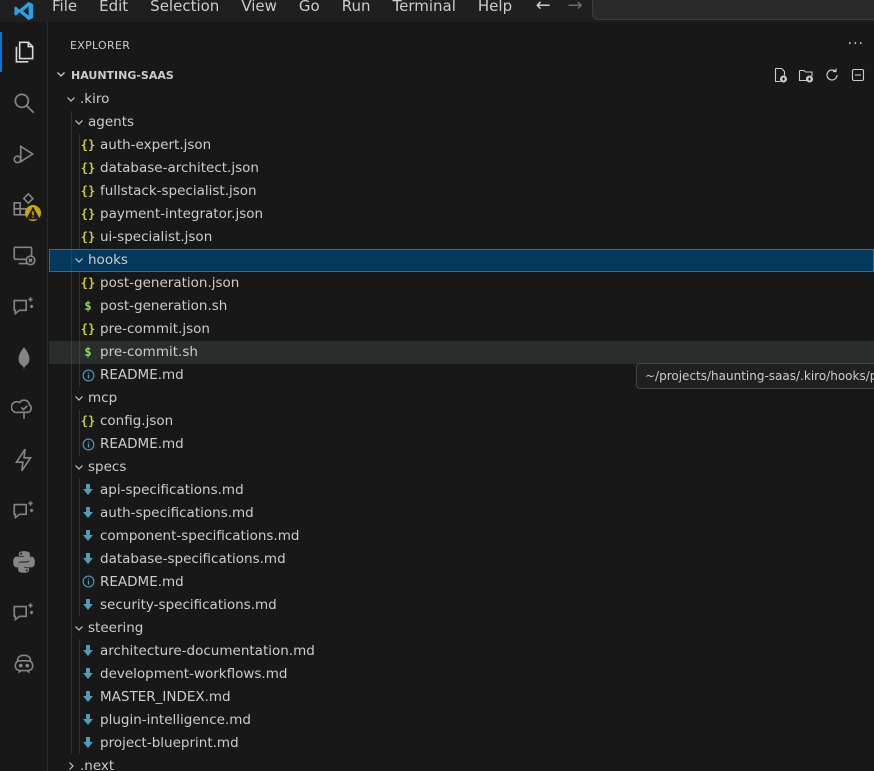 This screenshot has width=874, height=771. I want to click on tree-item-label: development-workflows.md, so click(194, 673).